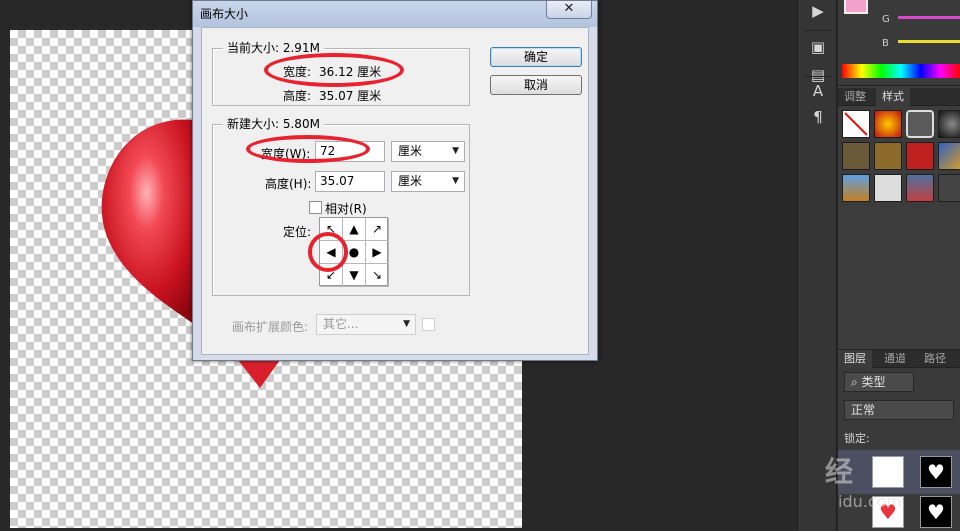 The height and width of the screenshot is (531, 960). What do you see at coordinates (395, 14) in the screenshot?
I see `dialog-titlebar: 画布大小 ✕` at bounding box center [395, 14].